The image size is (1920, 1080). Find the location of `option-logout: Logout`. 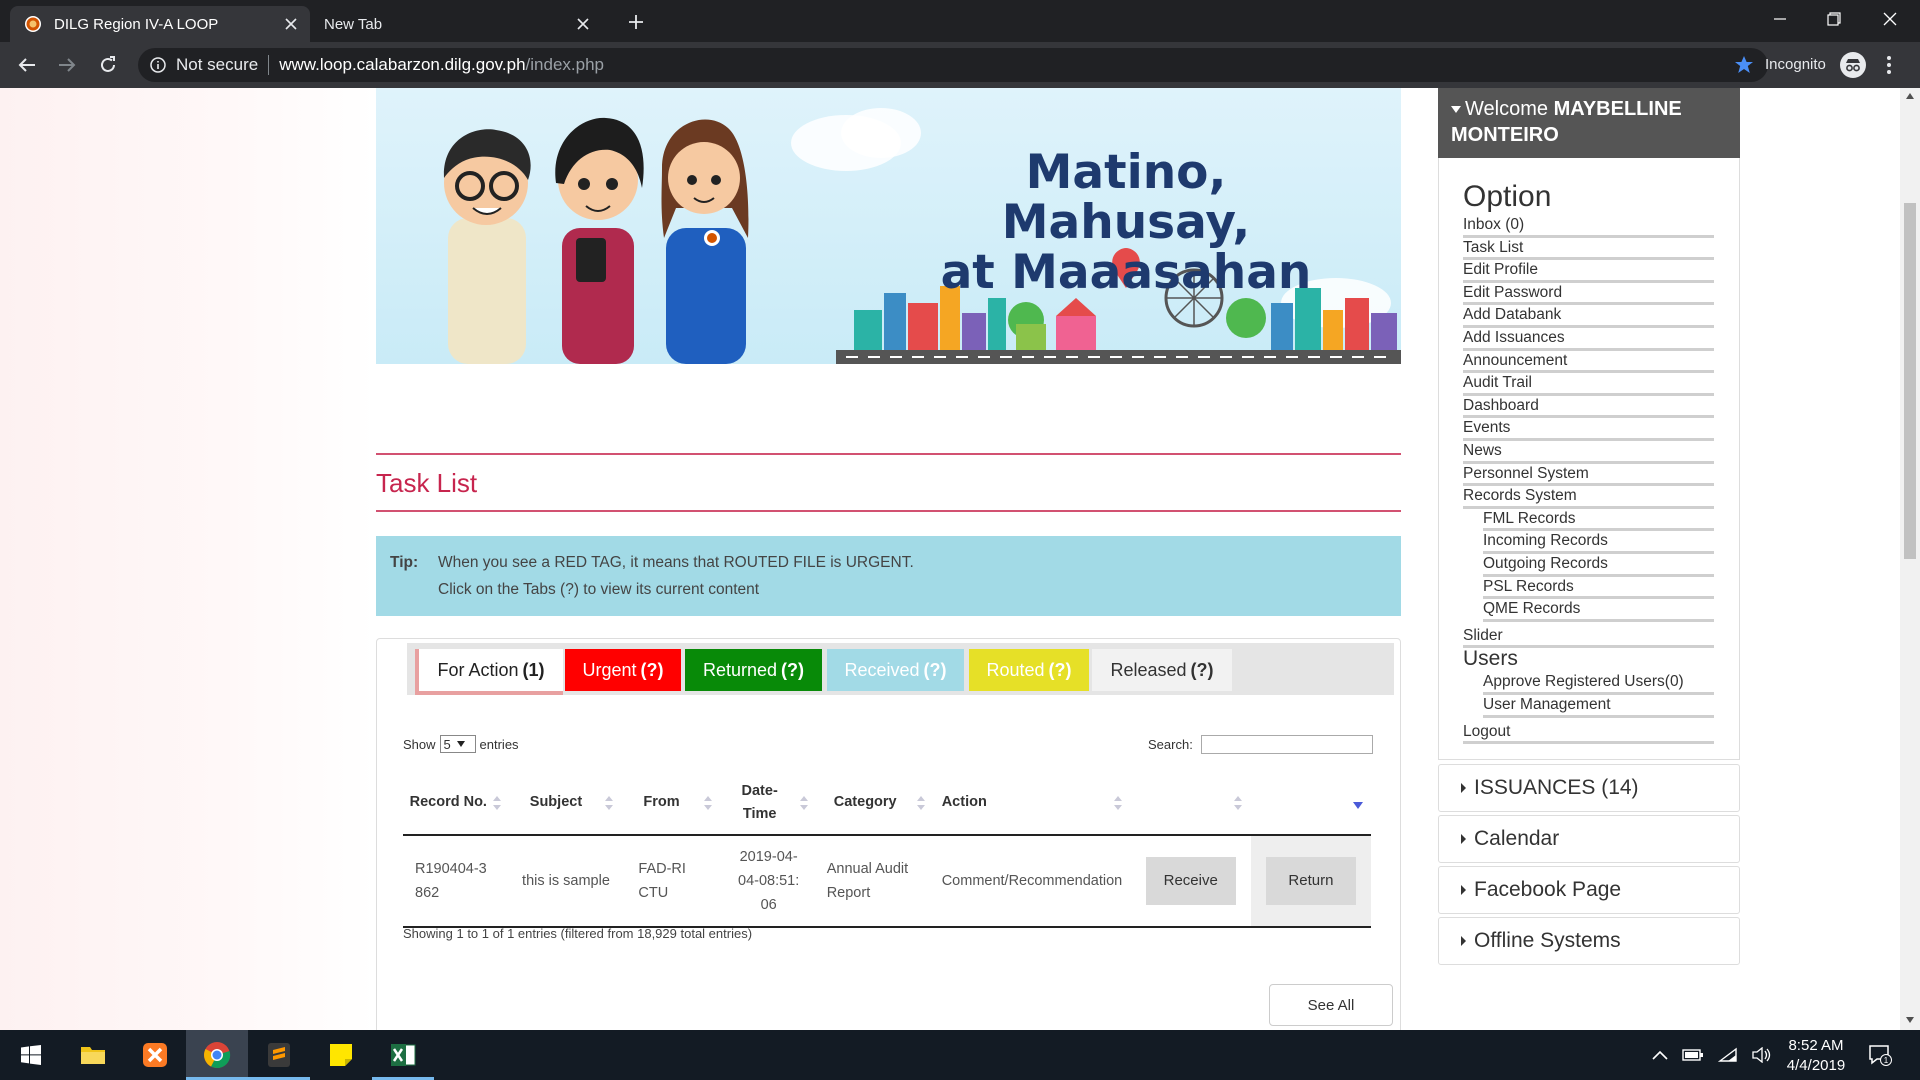

option-logout: Logout is located at coordinates (1588, 733).